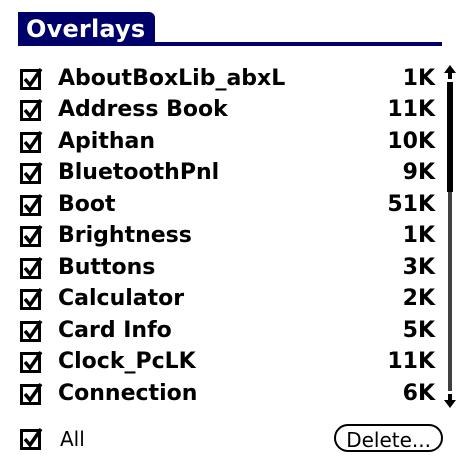 Image resolution: width=458 pixels, height=461 pixels. I want to click on item-size: 5K, so click(418, 330).